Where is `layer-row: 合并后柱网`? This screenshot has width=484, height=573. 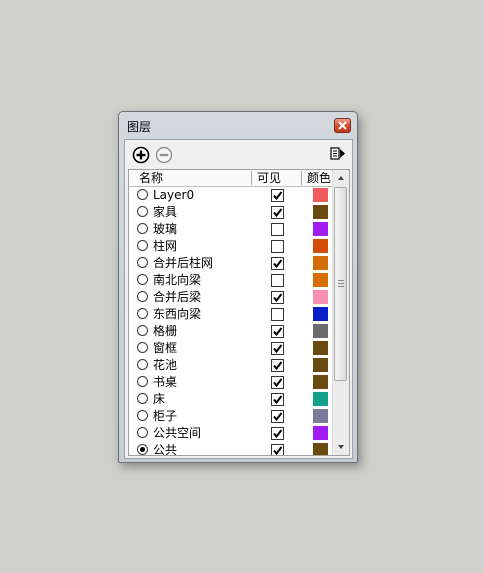
layer-row: 合并后柱网 is located at coordinates (231, 263).